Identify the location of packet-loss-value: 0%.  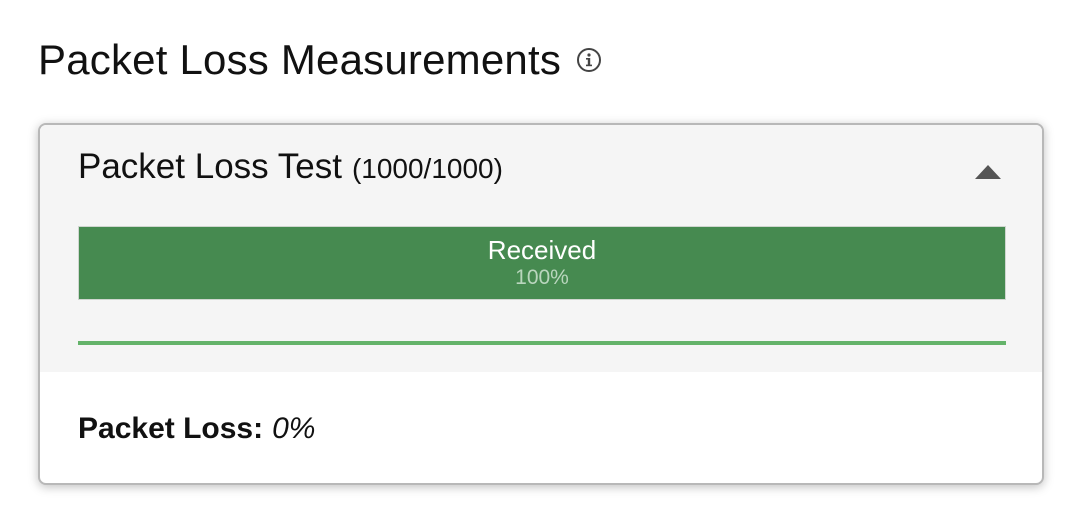
(294, 428).